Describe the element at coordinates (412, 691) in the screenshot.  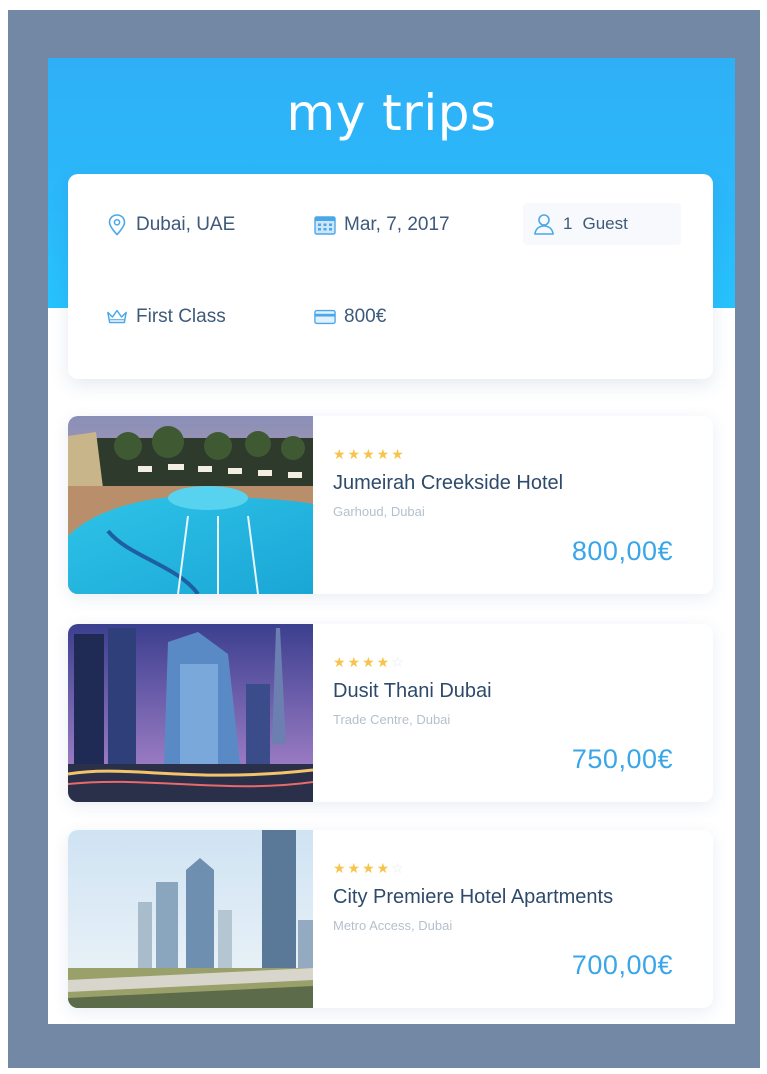
I see `hotel-name: Dusit Thani Dubai` at that location.